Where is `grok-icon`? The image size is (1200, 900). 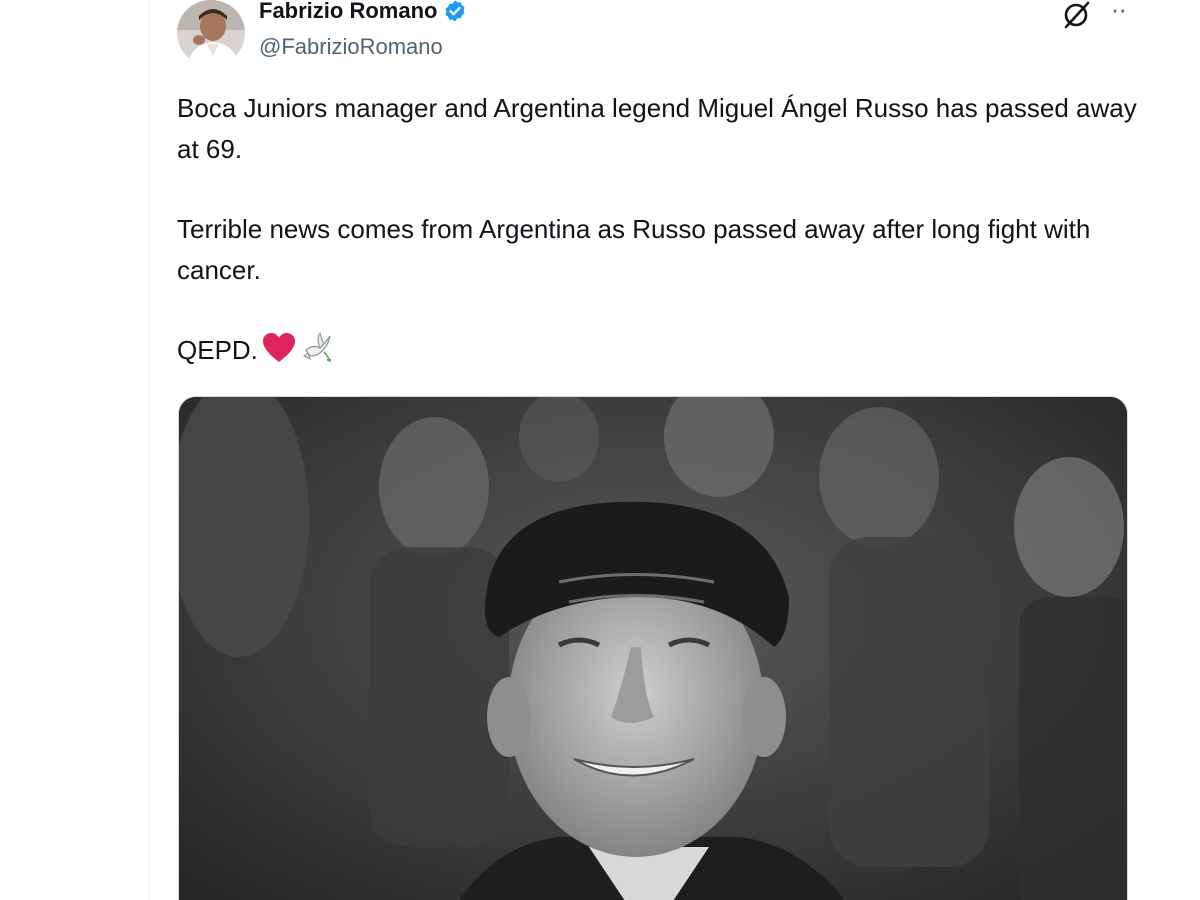
grok-icon is located at coordinates (1076, 15).